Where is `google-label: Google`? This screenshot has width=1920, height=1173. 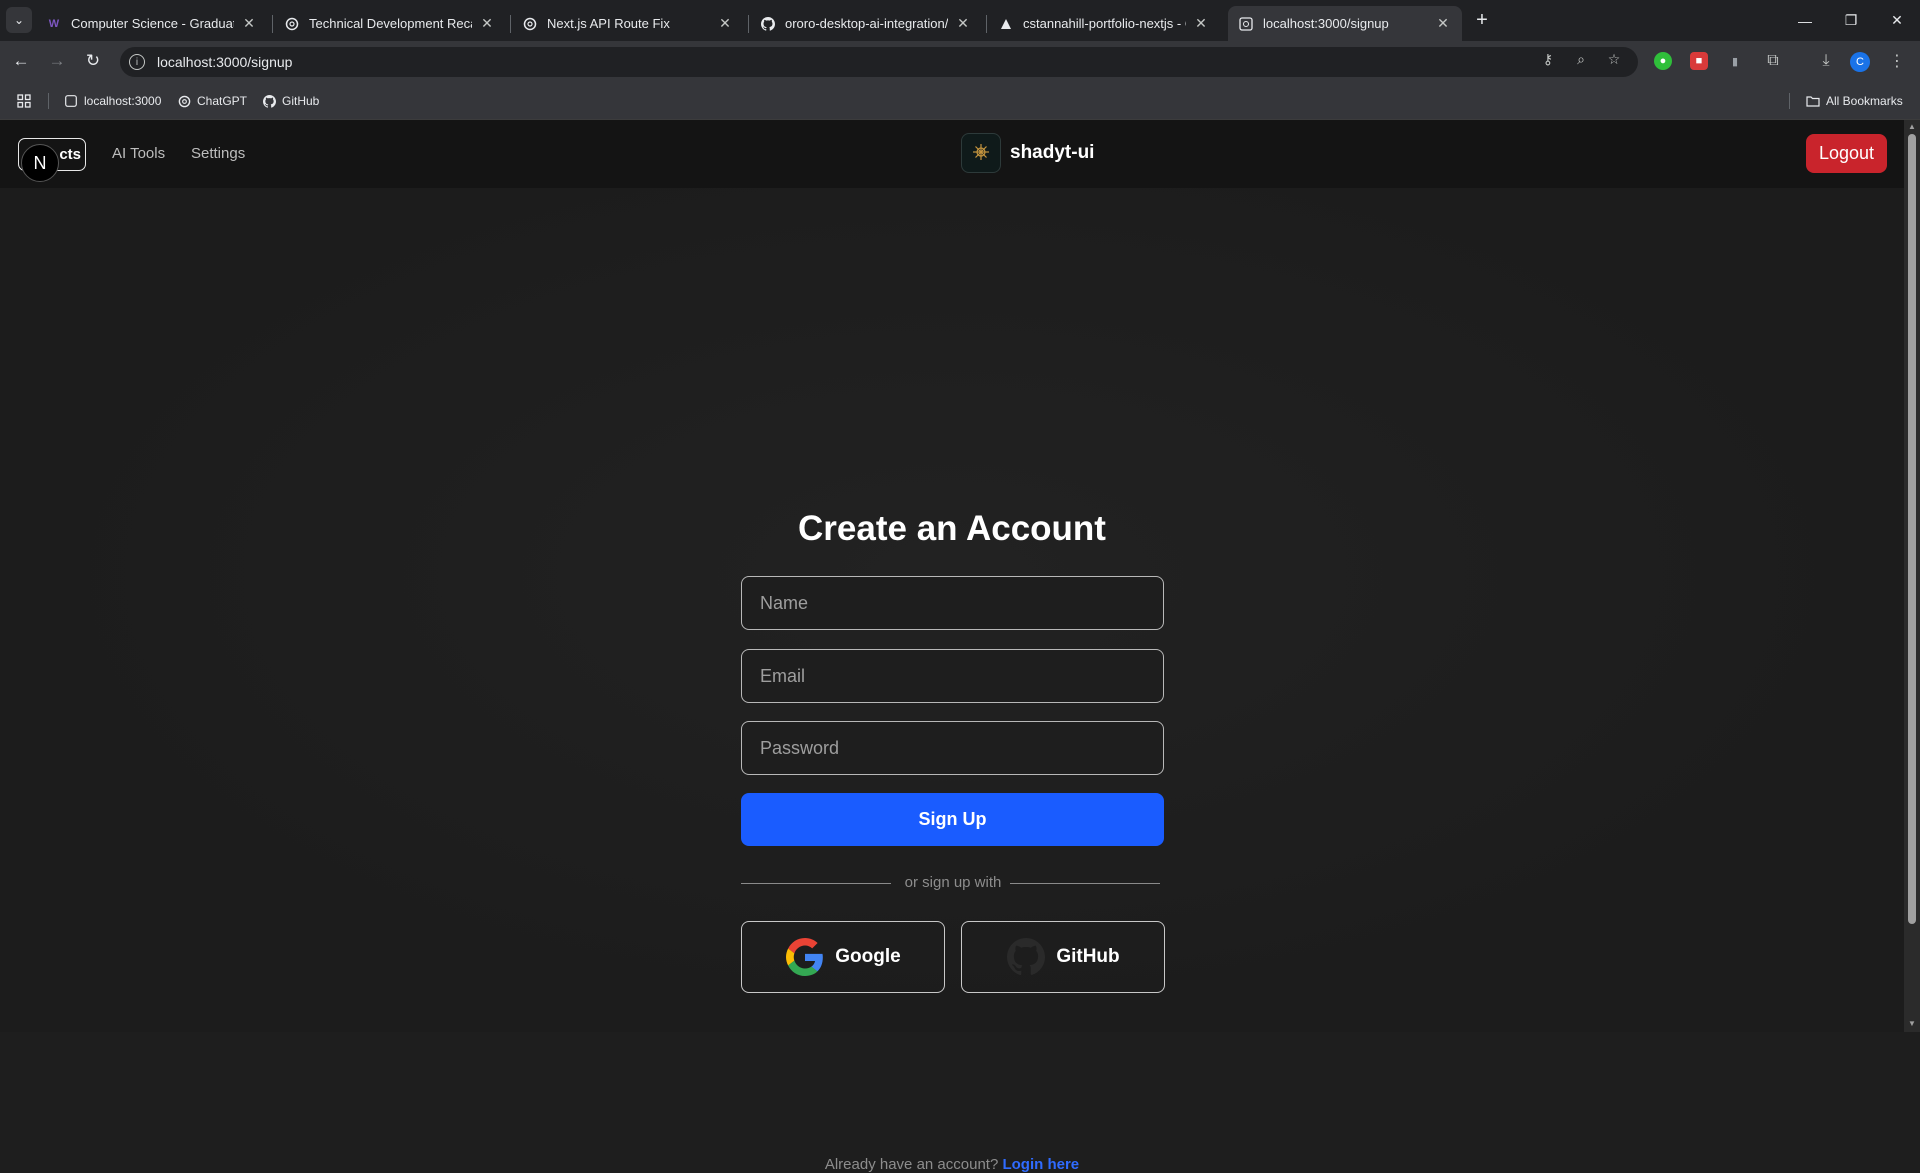
google-label: Google is located at coordinates (868, 956).